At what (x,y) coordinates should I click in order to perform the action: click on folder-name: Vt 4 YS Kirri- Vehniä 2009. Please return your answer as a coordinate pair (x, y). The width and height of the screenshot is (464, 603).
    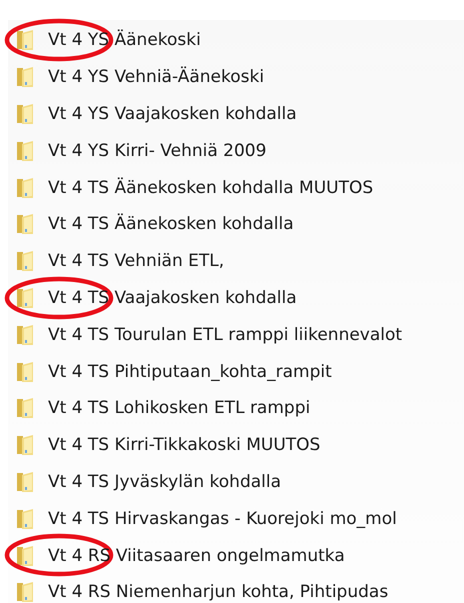
    Looking at the image, I should click on (157, 150).